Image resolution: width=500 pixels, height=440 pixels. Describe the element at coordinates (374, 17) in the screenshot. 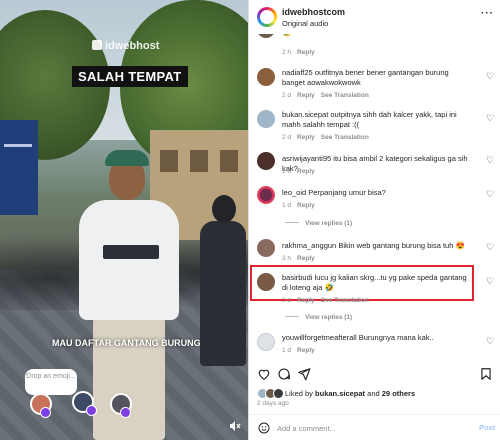

I see `post-header: idwebhostcom Original audio ···` at that location.